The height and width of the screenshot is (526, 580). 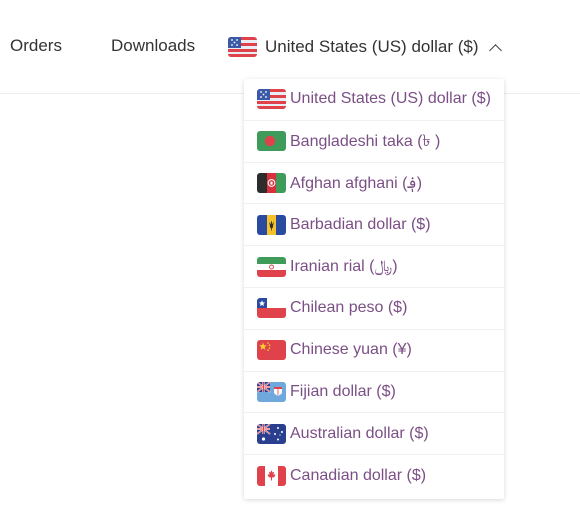 I want to click on currency-option-label: United States (US) dollar ($), so click(x=390, y=99).